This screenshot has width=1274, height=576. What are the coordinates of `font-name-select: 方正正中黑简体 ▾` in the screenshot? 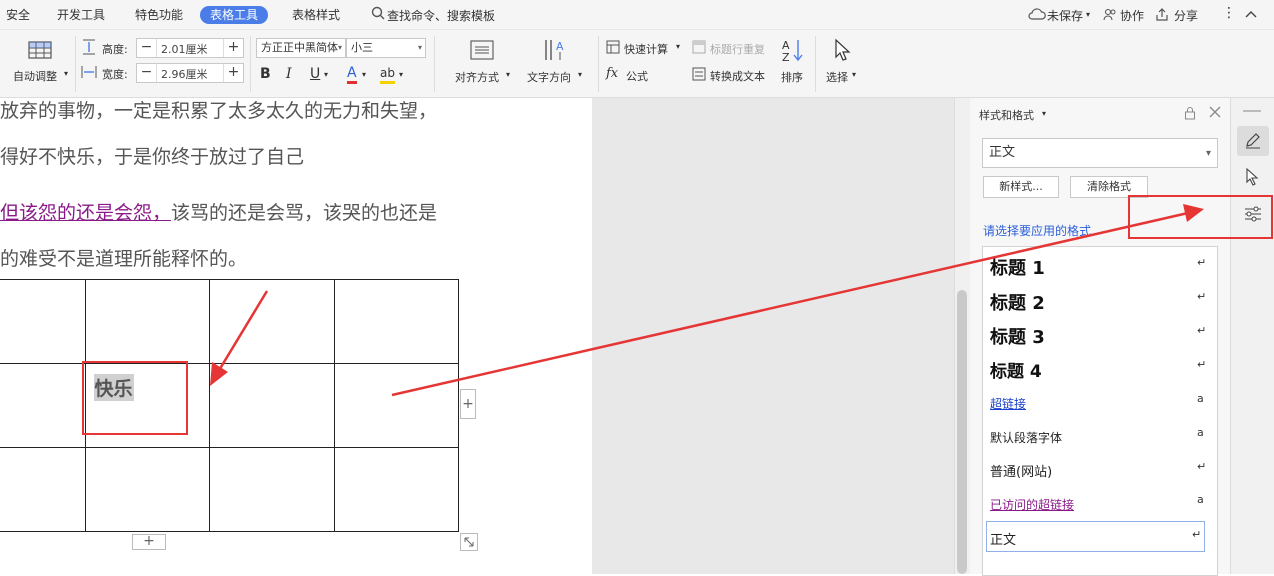 It's located at (301, 48).